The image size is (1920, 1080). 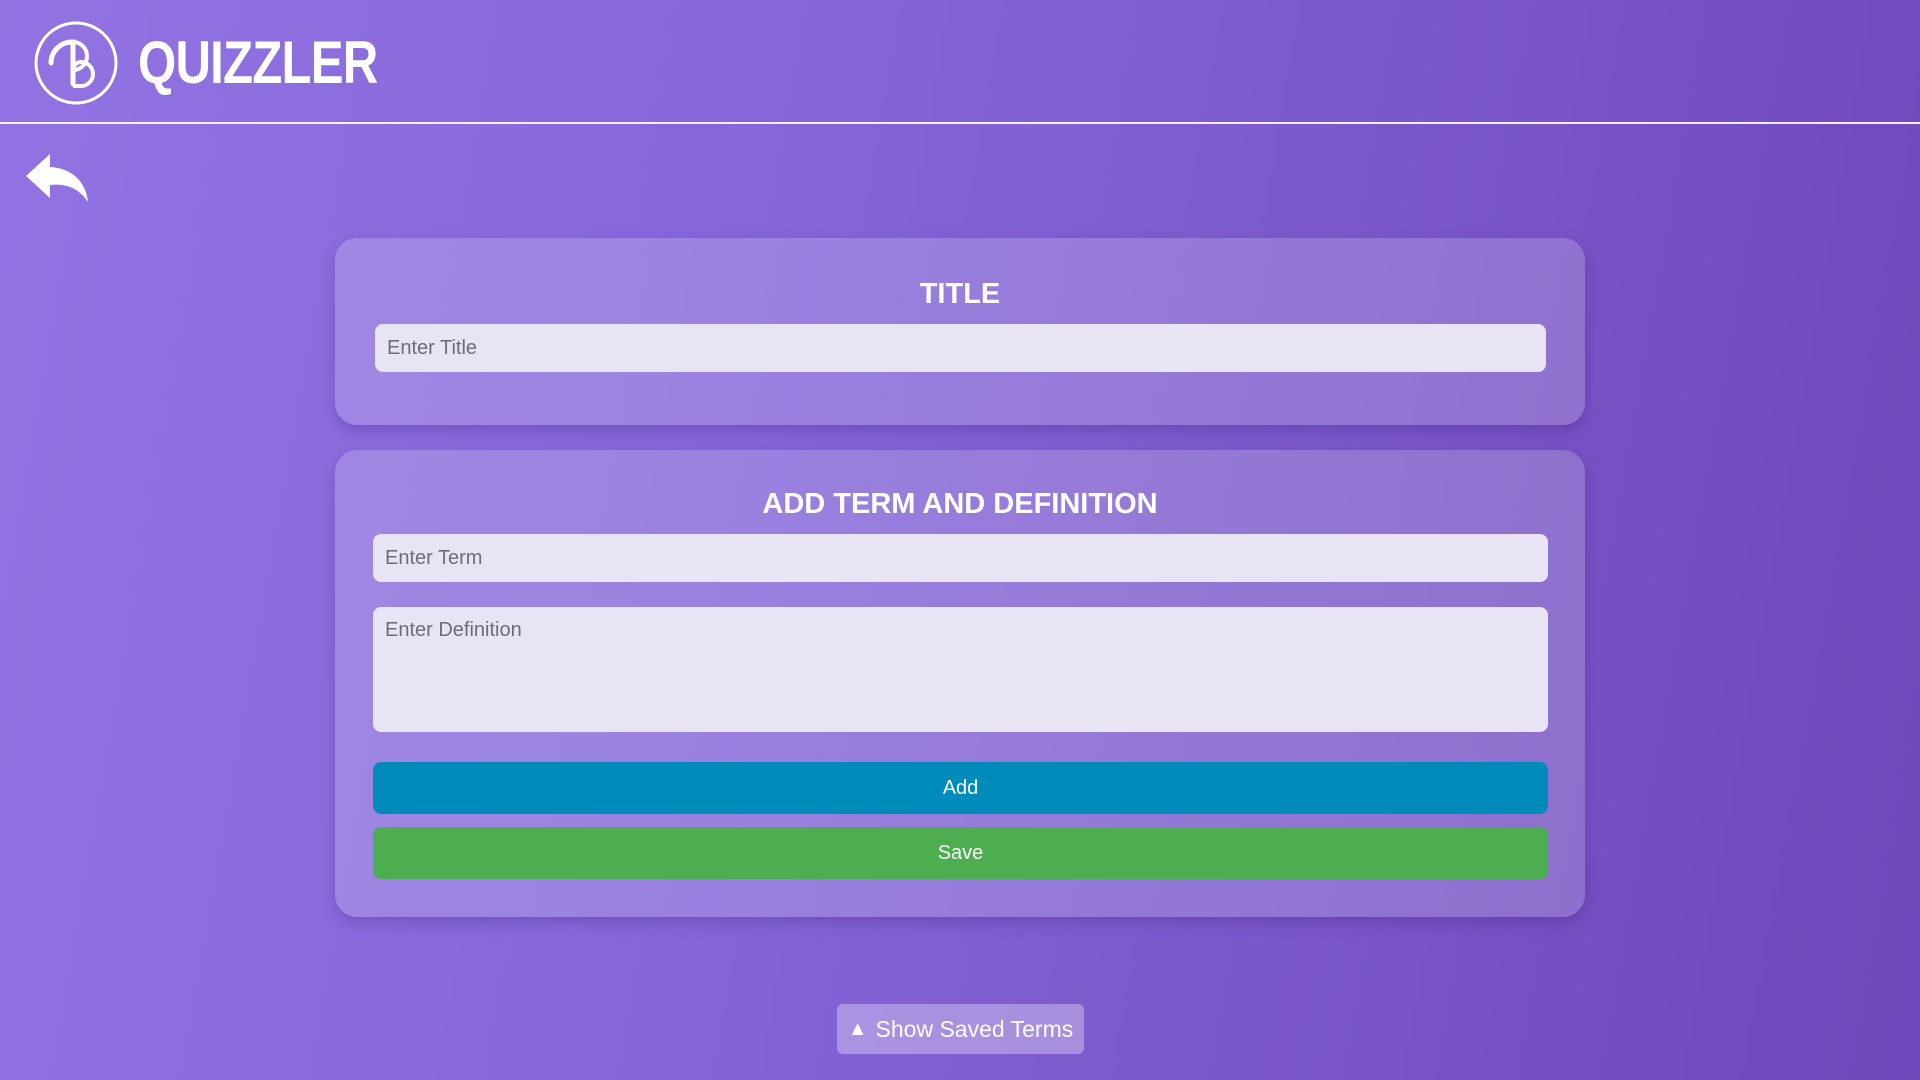 I want to click on term-heading: ADD TERM AND DEFINITION, so click(x=960, y=504).